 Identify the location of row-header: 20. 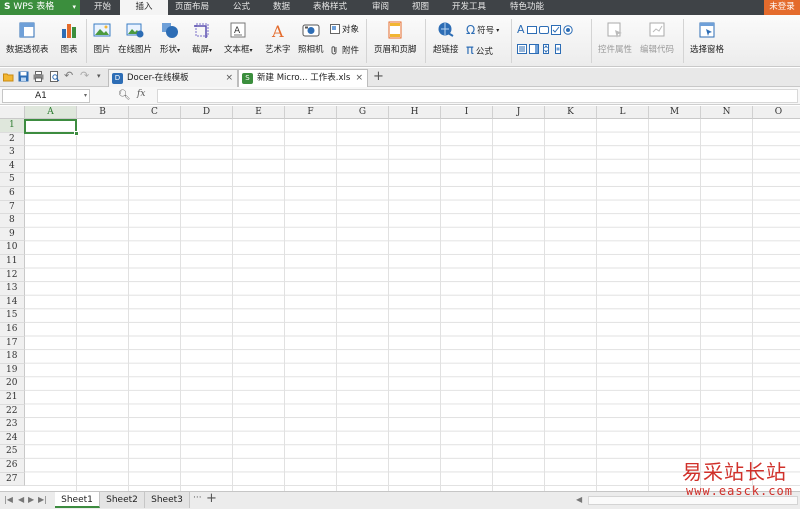
(12, 384).